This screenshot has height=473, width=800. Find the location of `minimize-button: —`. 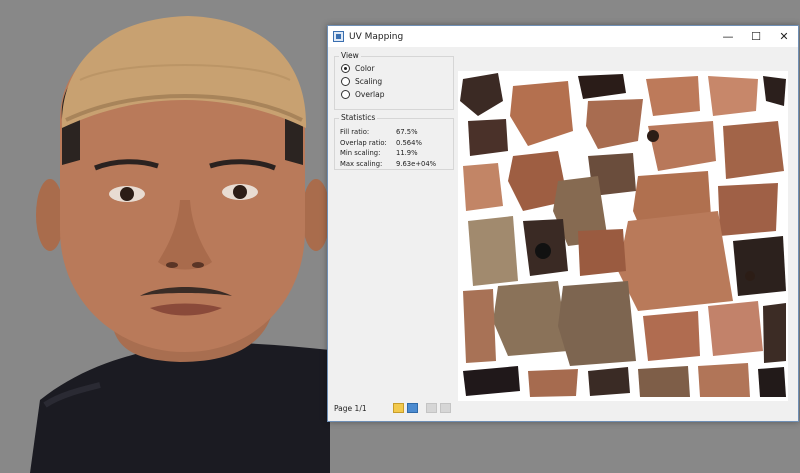

minimize-button: — is located at coordinates (728, 36).